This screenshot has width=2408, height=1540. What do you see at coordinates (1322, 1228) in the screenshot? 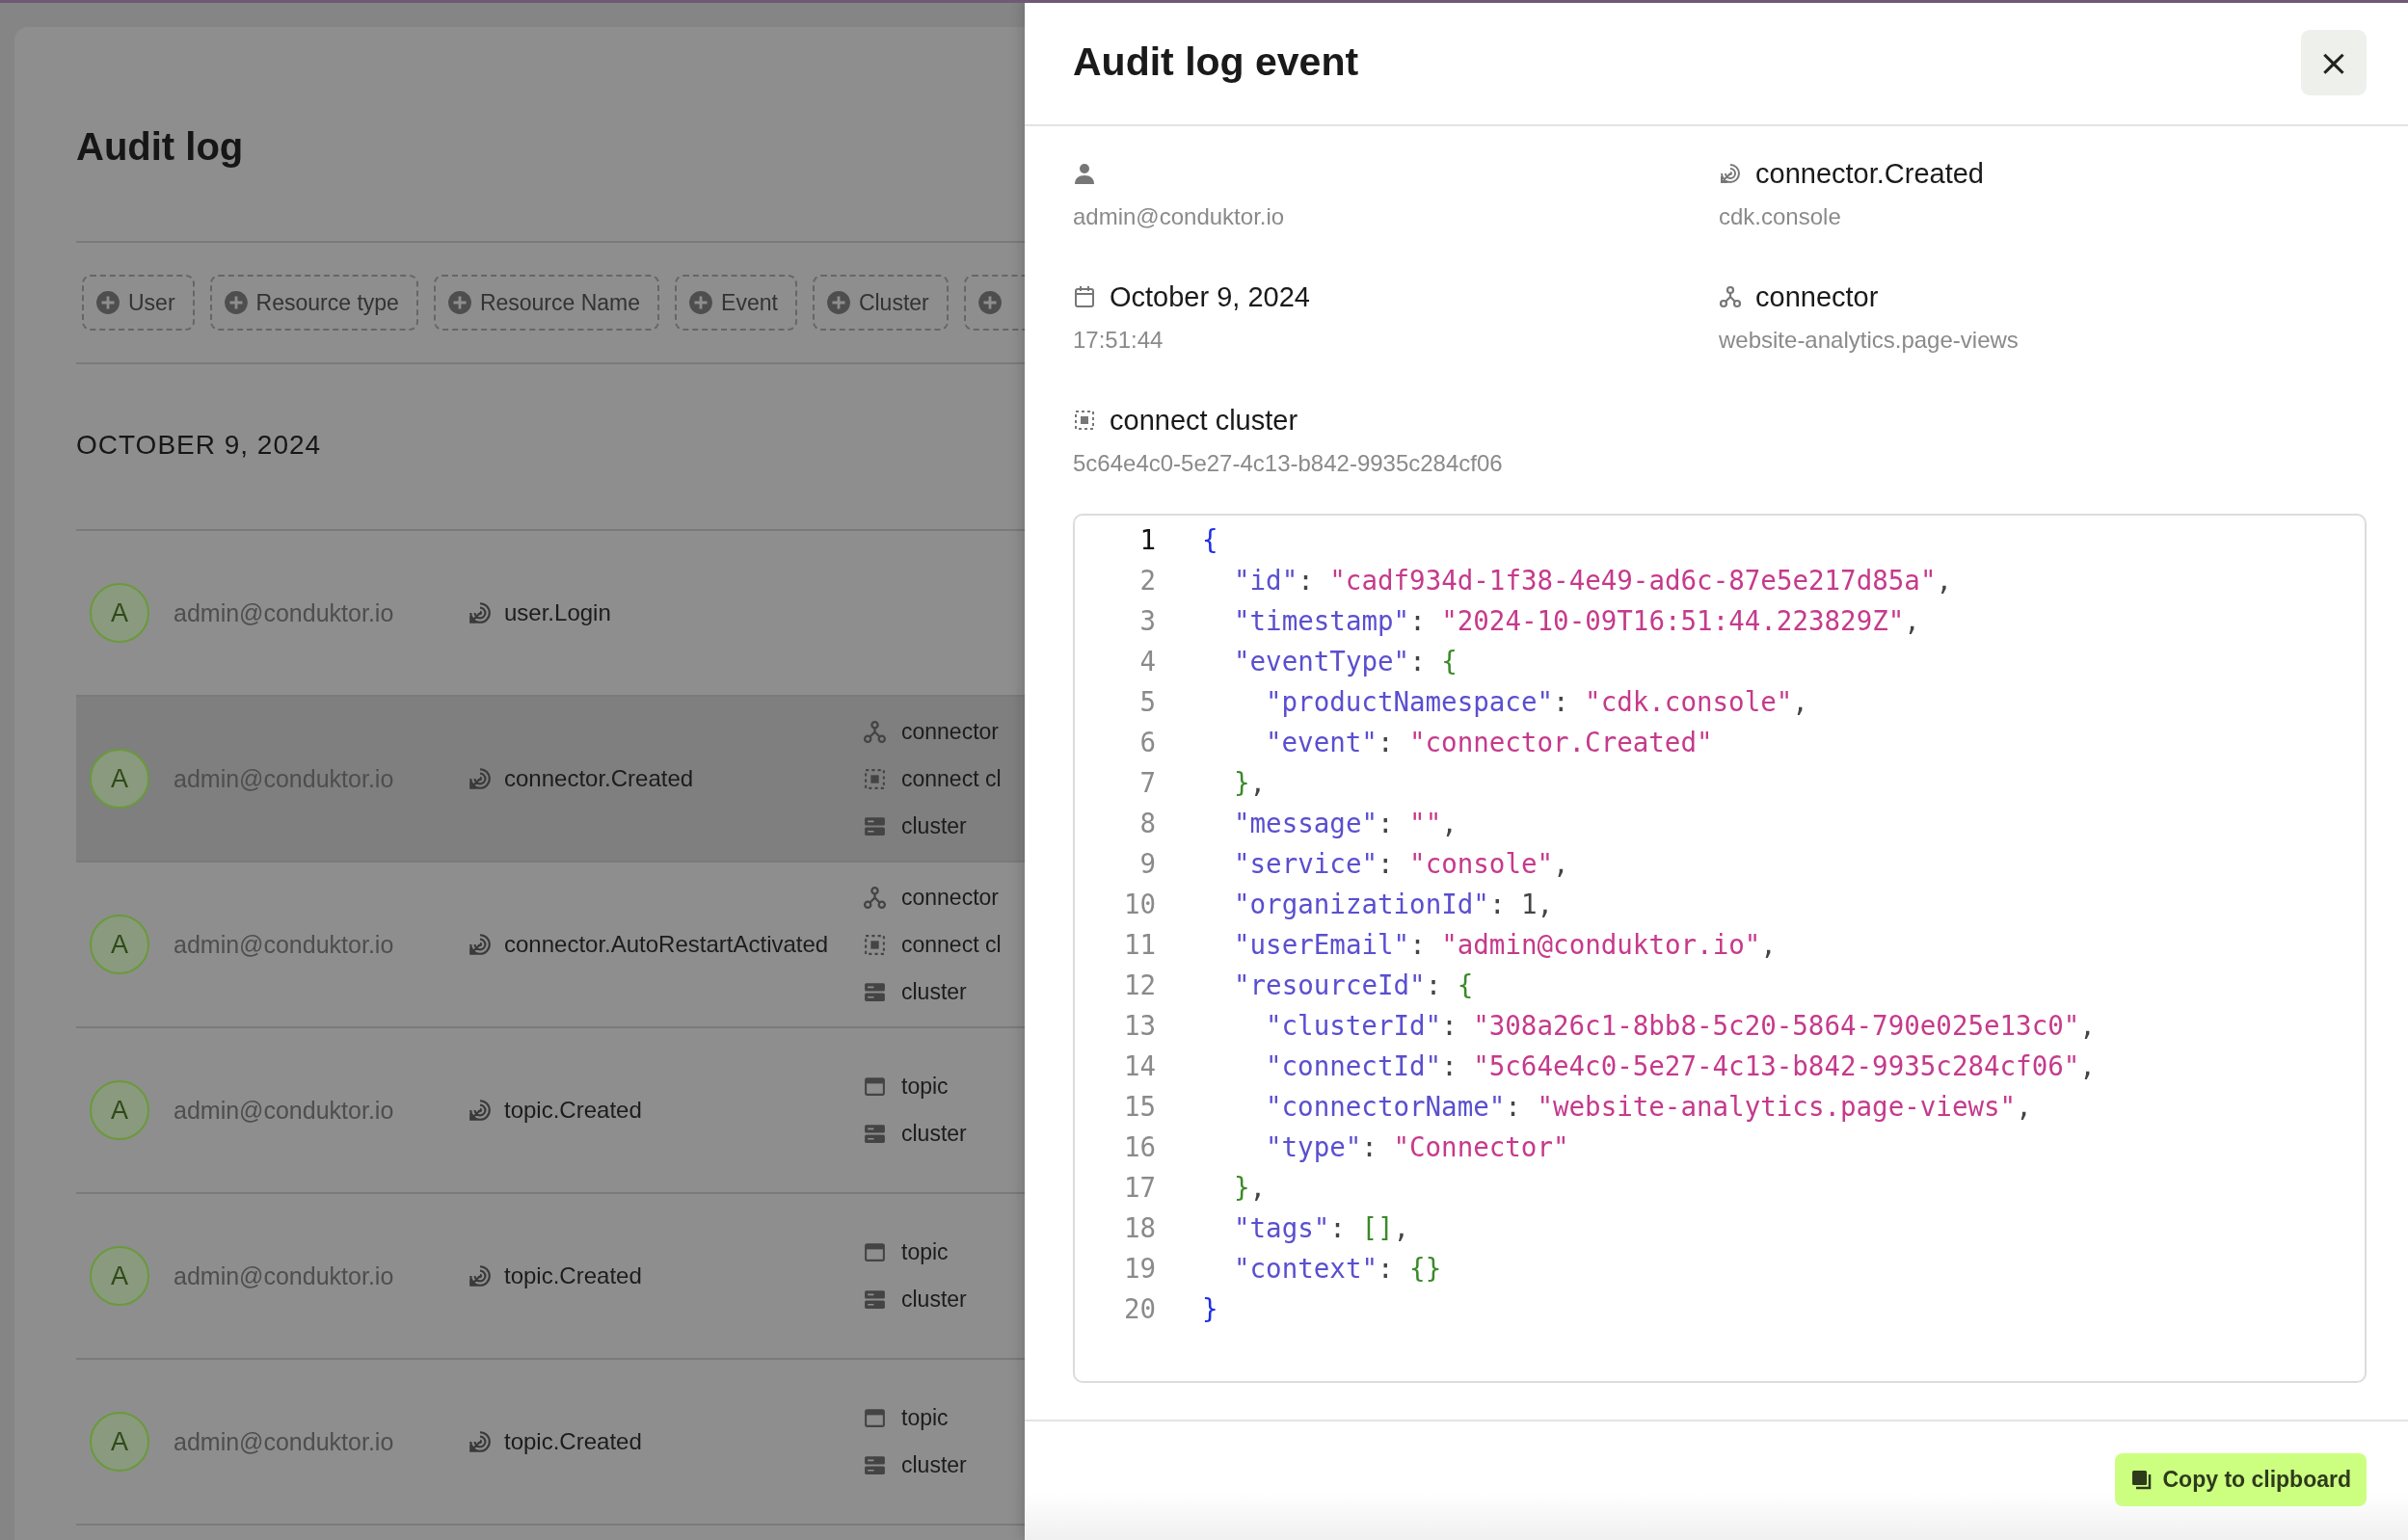
I see `code-line: "tags": [],` at bounding box center [1322, 1228].